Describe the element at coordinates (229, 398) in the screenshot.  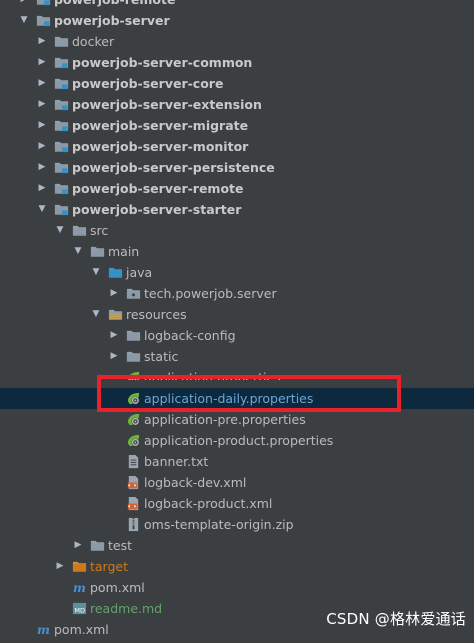
I see `tree-item-label: application-daily.properties` at that location.